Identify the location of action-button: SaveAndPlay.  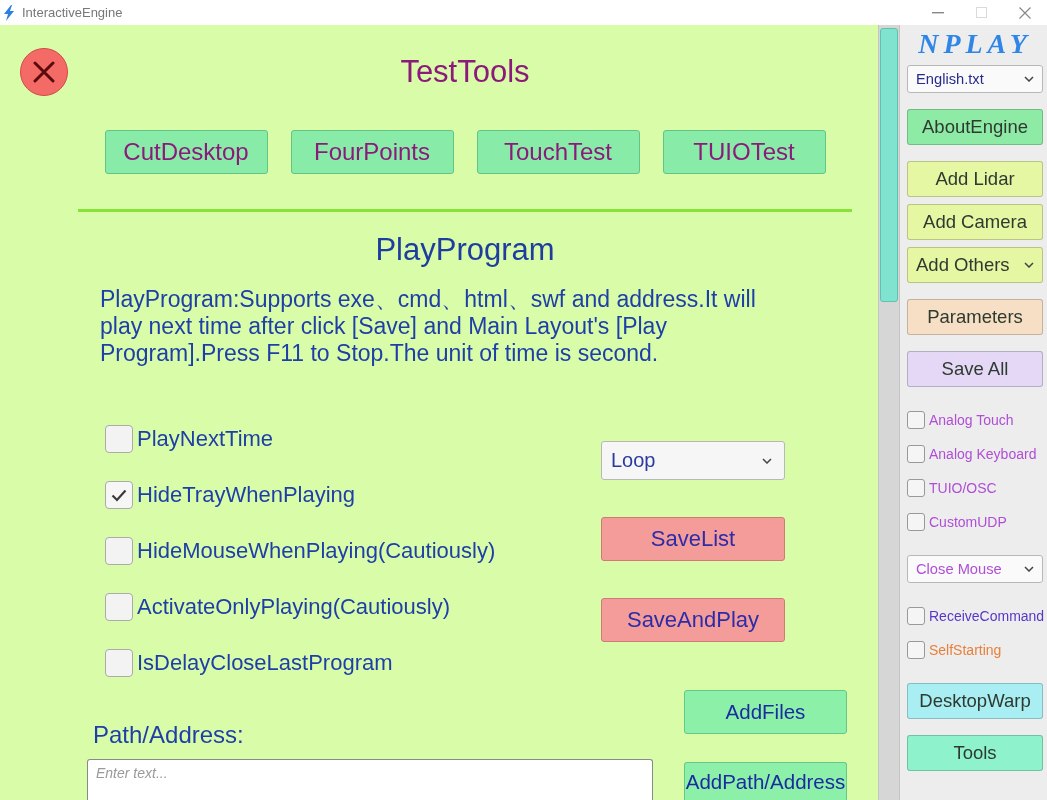
(693, 620).